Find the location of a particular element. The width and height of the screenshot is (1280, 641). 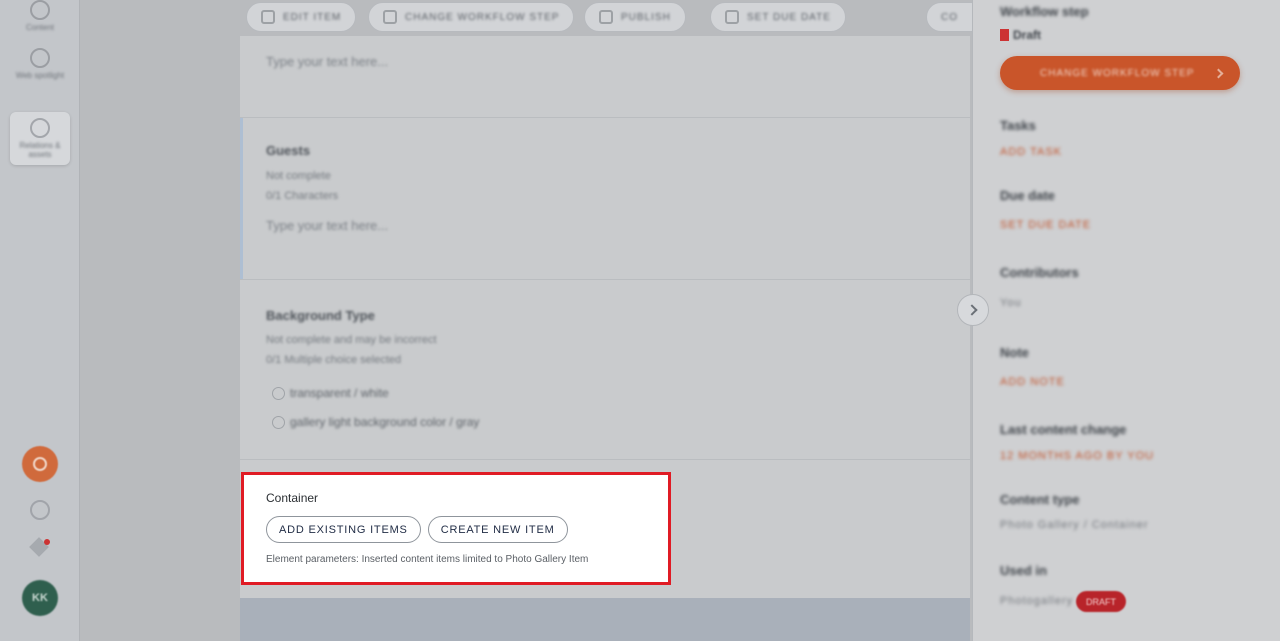

rail-item-content: Content is located at coordinates (40, 16).